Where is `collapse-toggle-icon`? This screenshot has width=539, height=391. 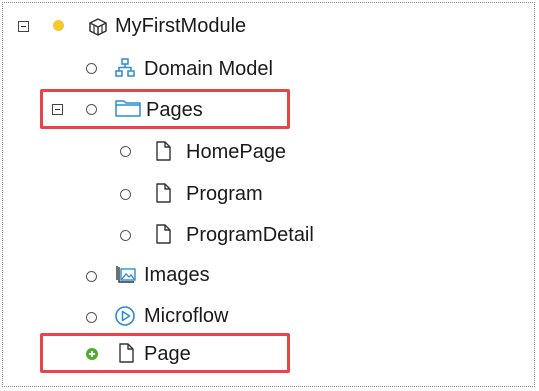
collapse-toggle-icon is located at coordinates (23, 26).